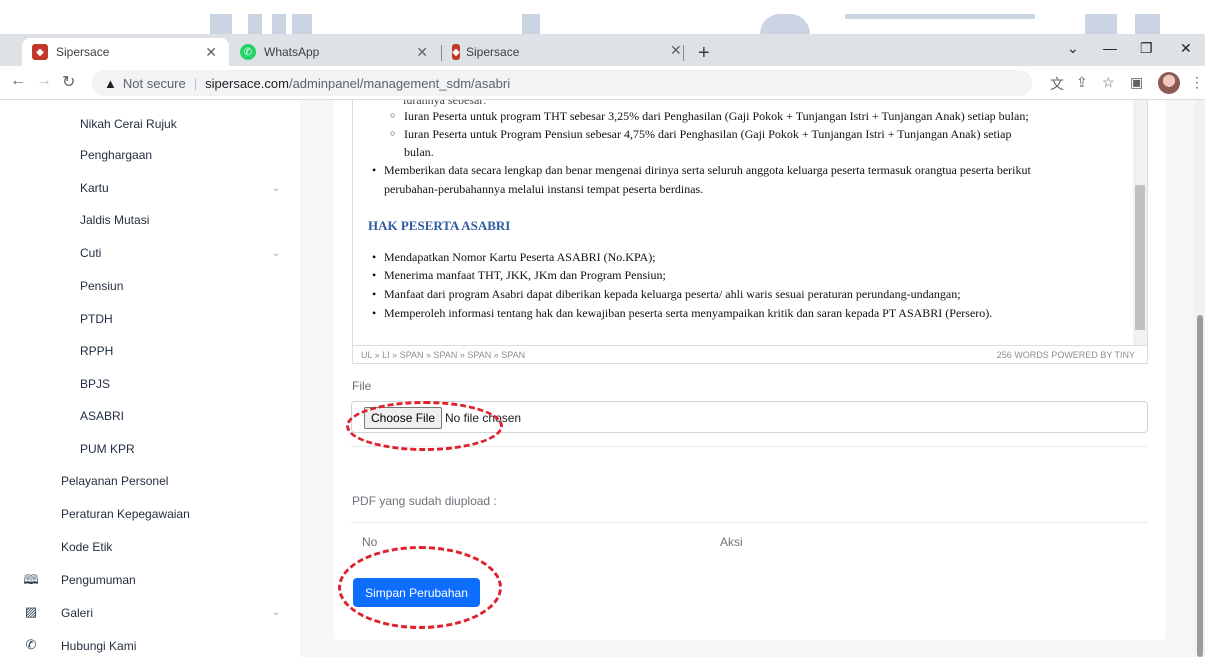 Image resolution: width=1205 pixels, height=657 pixels. I want to click on side-panel-icon: ▣, so click(1136, 82).